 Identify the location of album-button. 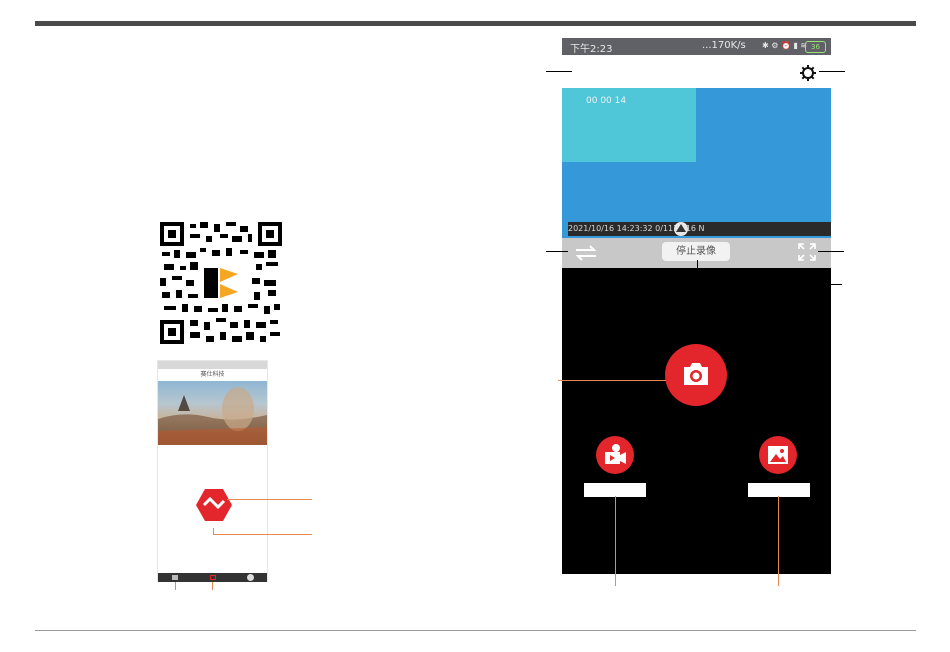
(778, 455).